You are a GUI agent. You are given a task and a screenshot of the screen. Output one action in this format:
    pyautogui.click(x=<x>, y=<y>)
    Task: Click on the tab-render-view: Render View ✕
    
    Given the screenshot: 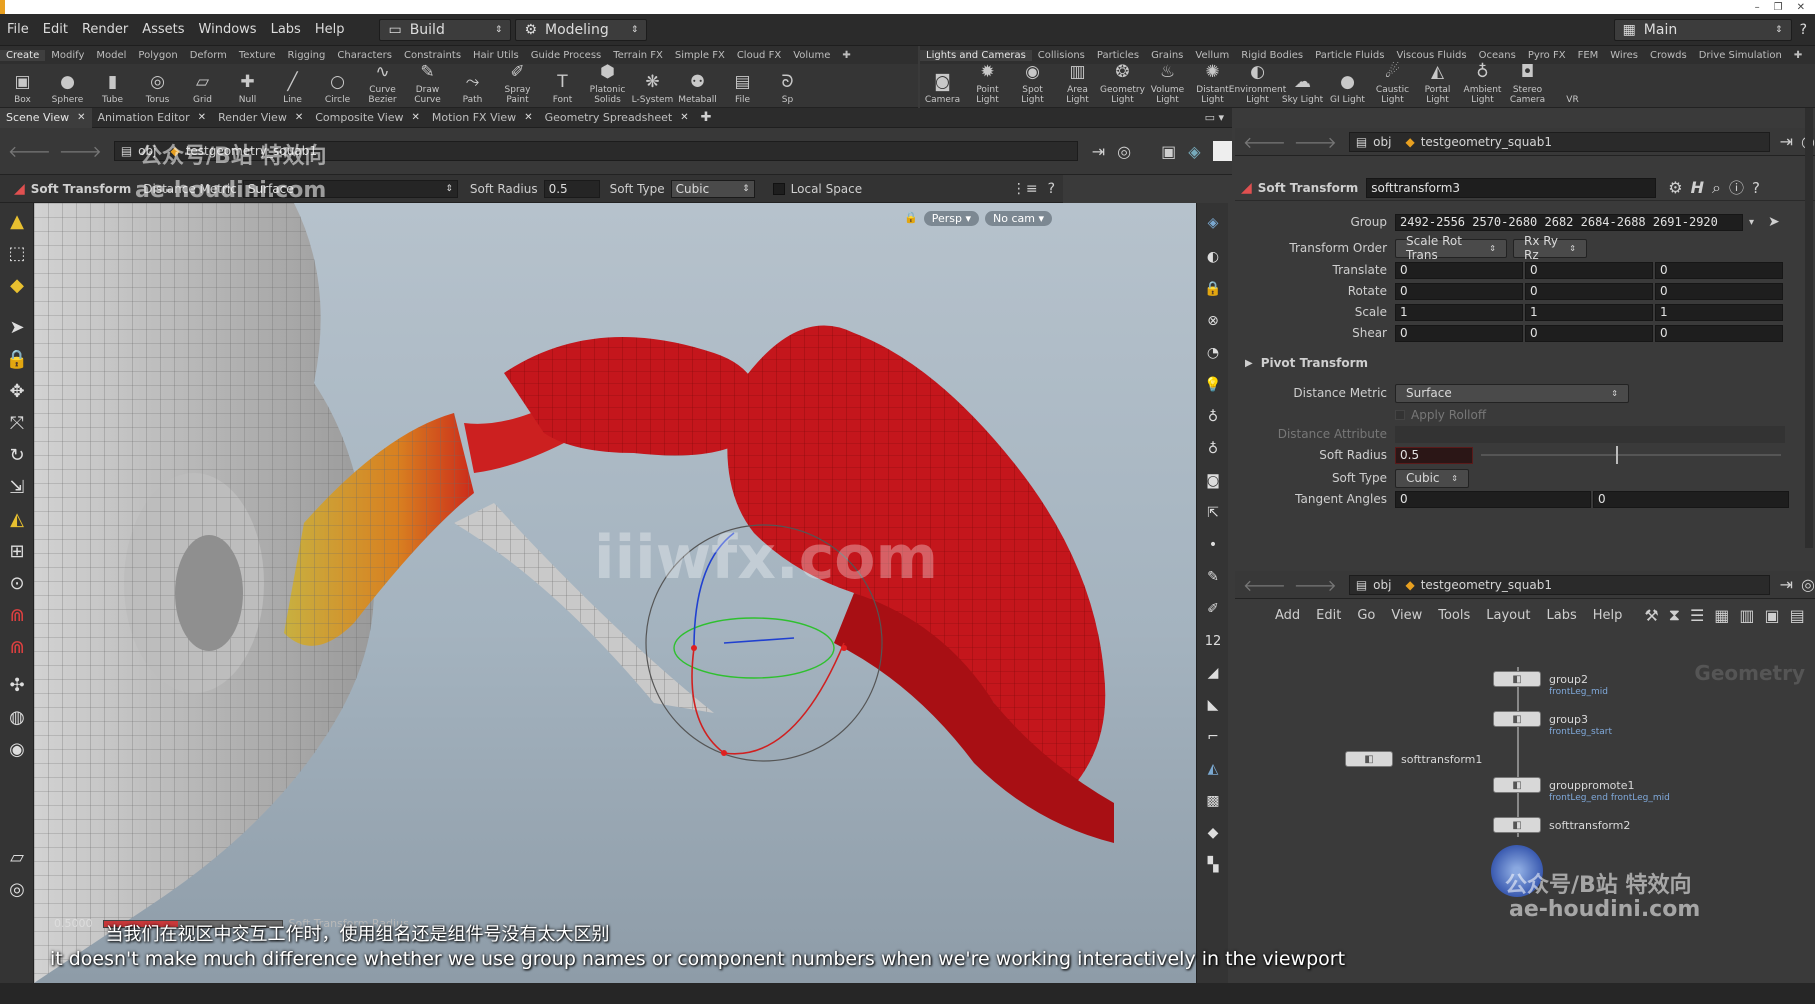 What is the action you would take?
    pyautogui.click(x=260, y=118)
    